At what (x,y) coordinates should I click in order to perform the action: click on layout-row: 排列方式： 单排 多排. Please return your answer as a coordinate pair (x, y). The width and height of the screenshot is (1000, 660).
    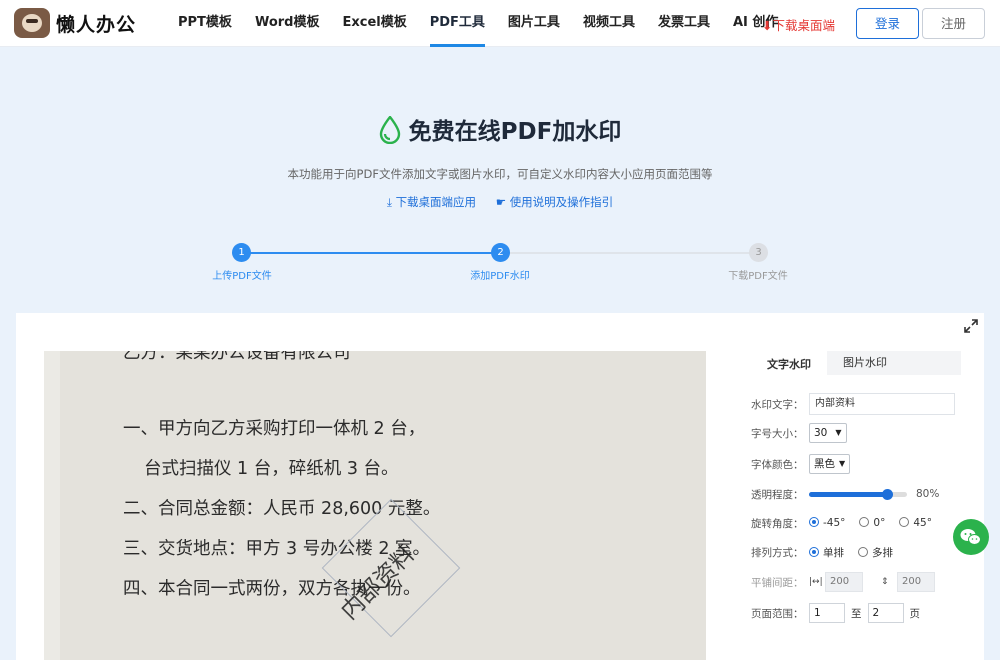
    Looking at the image, I should click on (829, 552).